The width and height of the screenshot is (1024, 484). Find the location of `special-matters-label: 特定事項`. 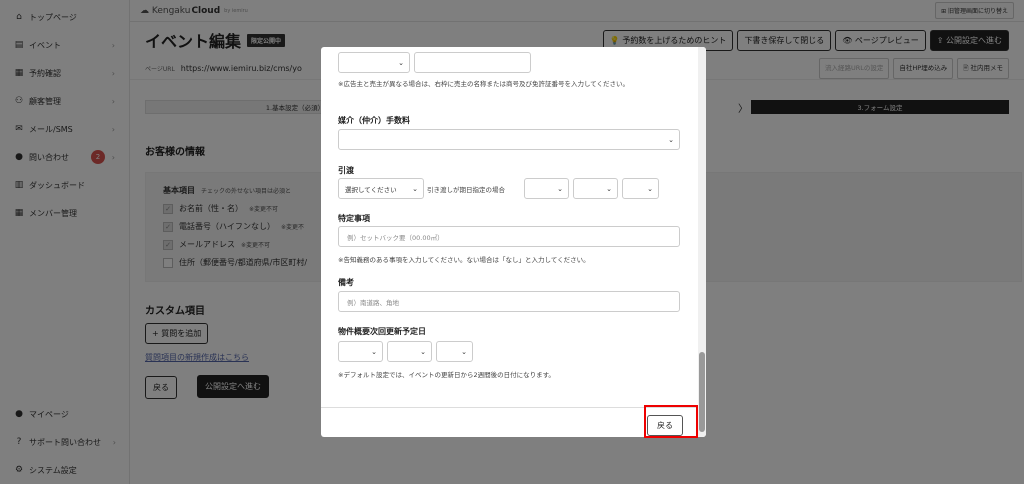

special-matters-label: 特定事項 is located at coordinates (354, 218).